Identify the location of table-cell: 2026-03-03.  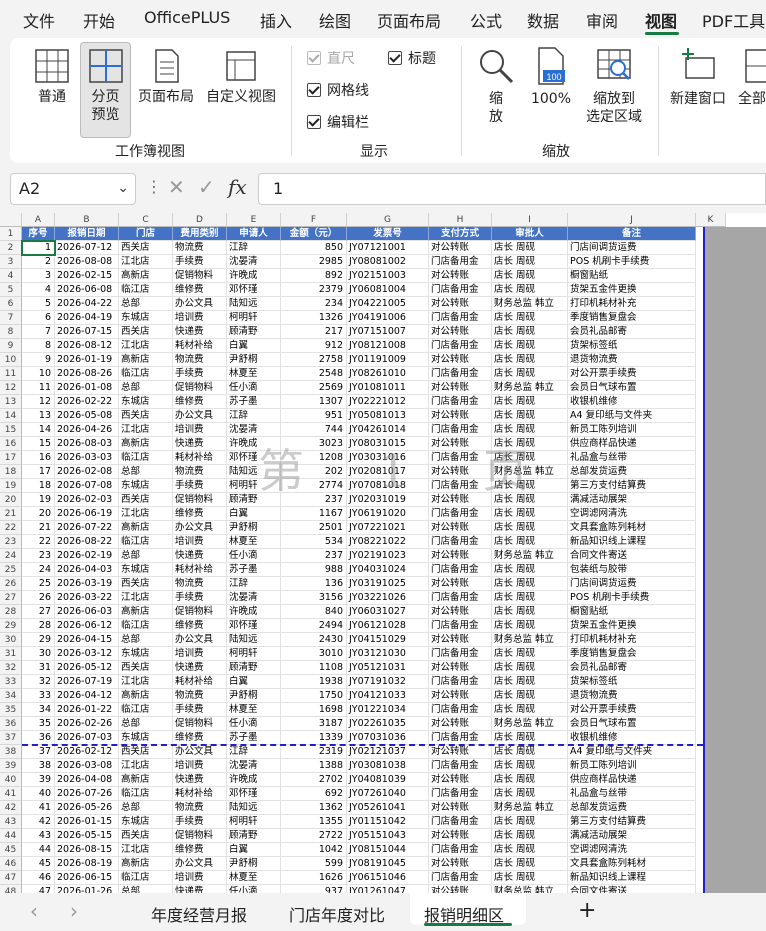
(87, 458).